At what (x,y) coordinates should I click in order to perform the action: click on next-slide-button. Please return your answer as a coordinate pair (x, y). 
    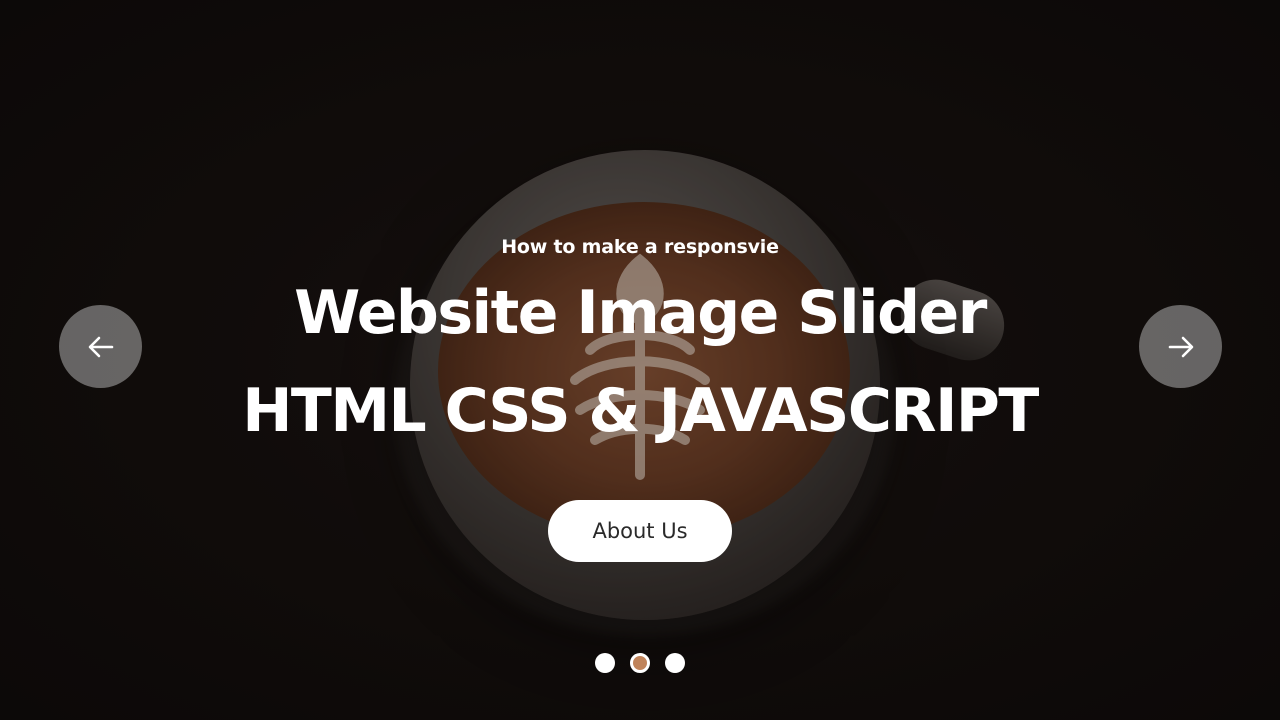
    Looking at the image, I should click on (1180, 346).